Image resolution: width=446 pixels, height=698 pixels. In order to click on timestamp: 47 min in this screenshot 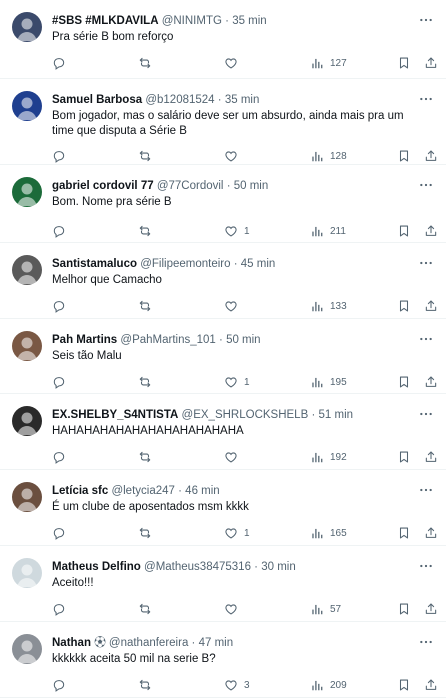, I will do `click(216, 643)`.